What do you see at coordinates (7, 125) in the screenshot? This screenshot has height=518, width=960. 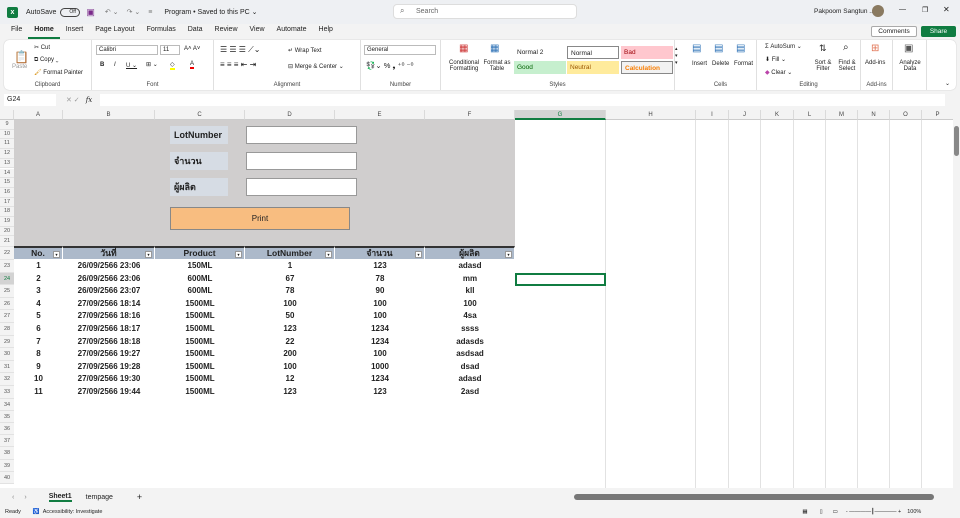 I see `row-header-9: 9` at bounding box center [7, 125].